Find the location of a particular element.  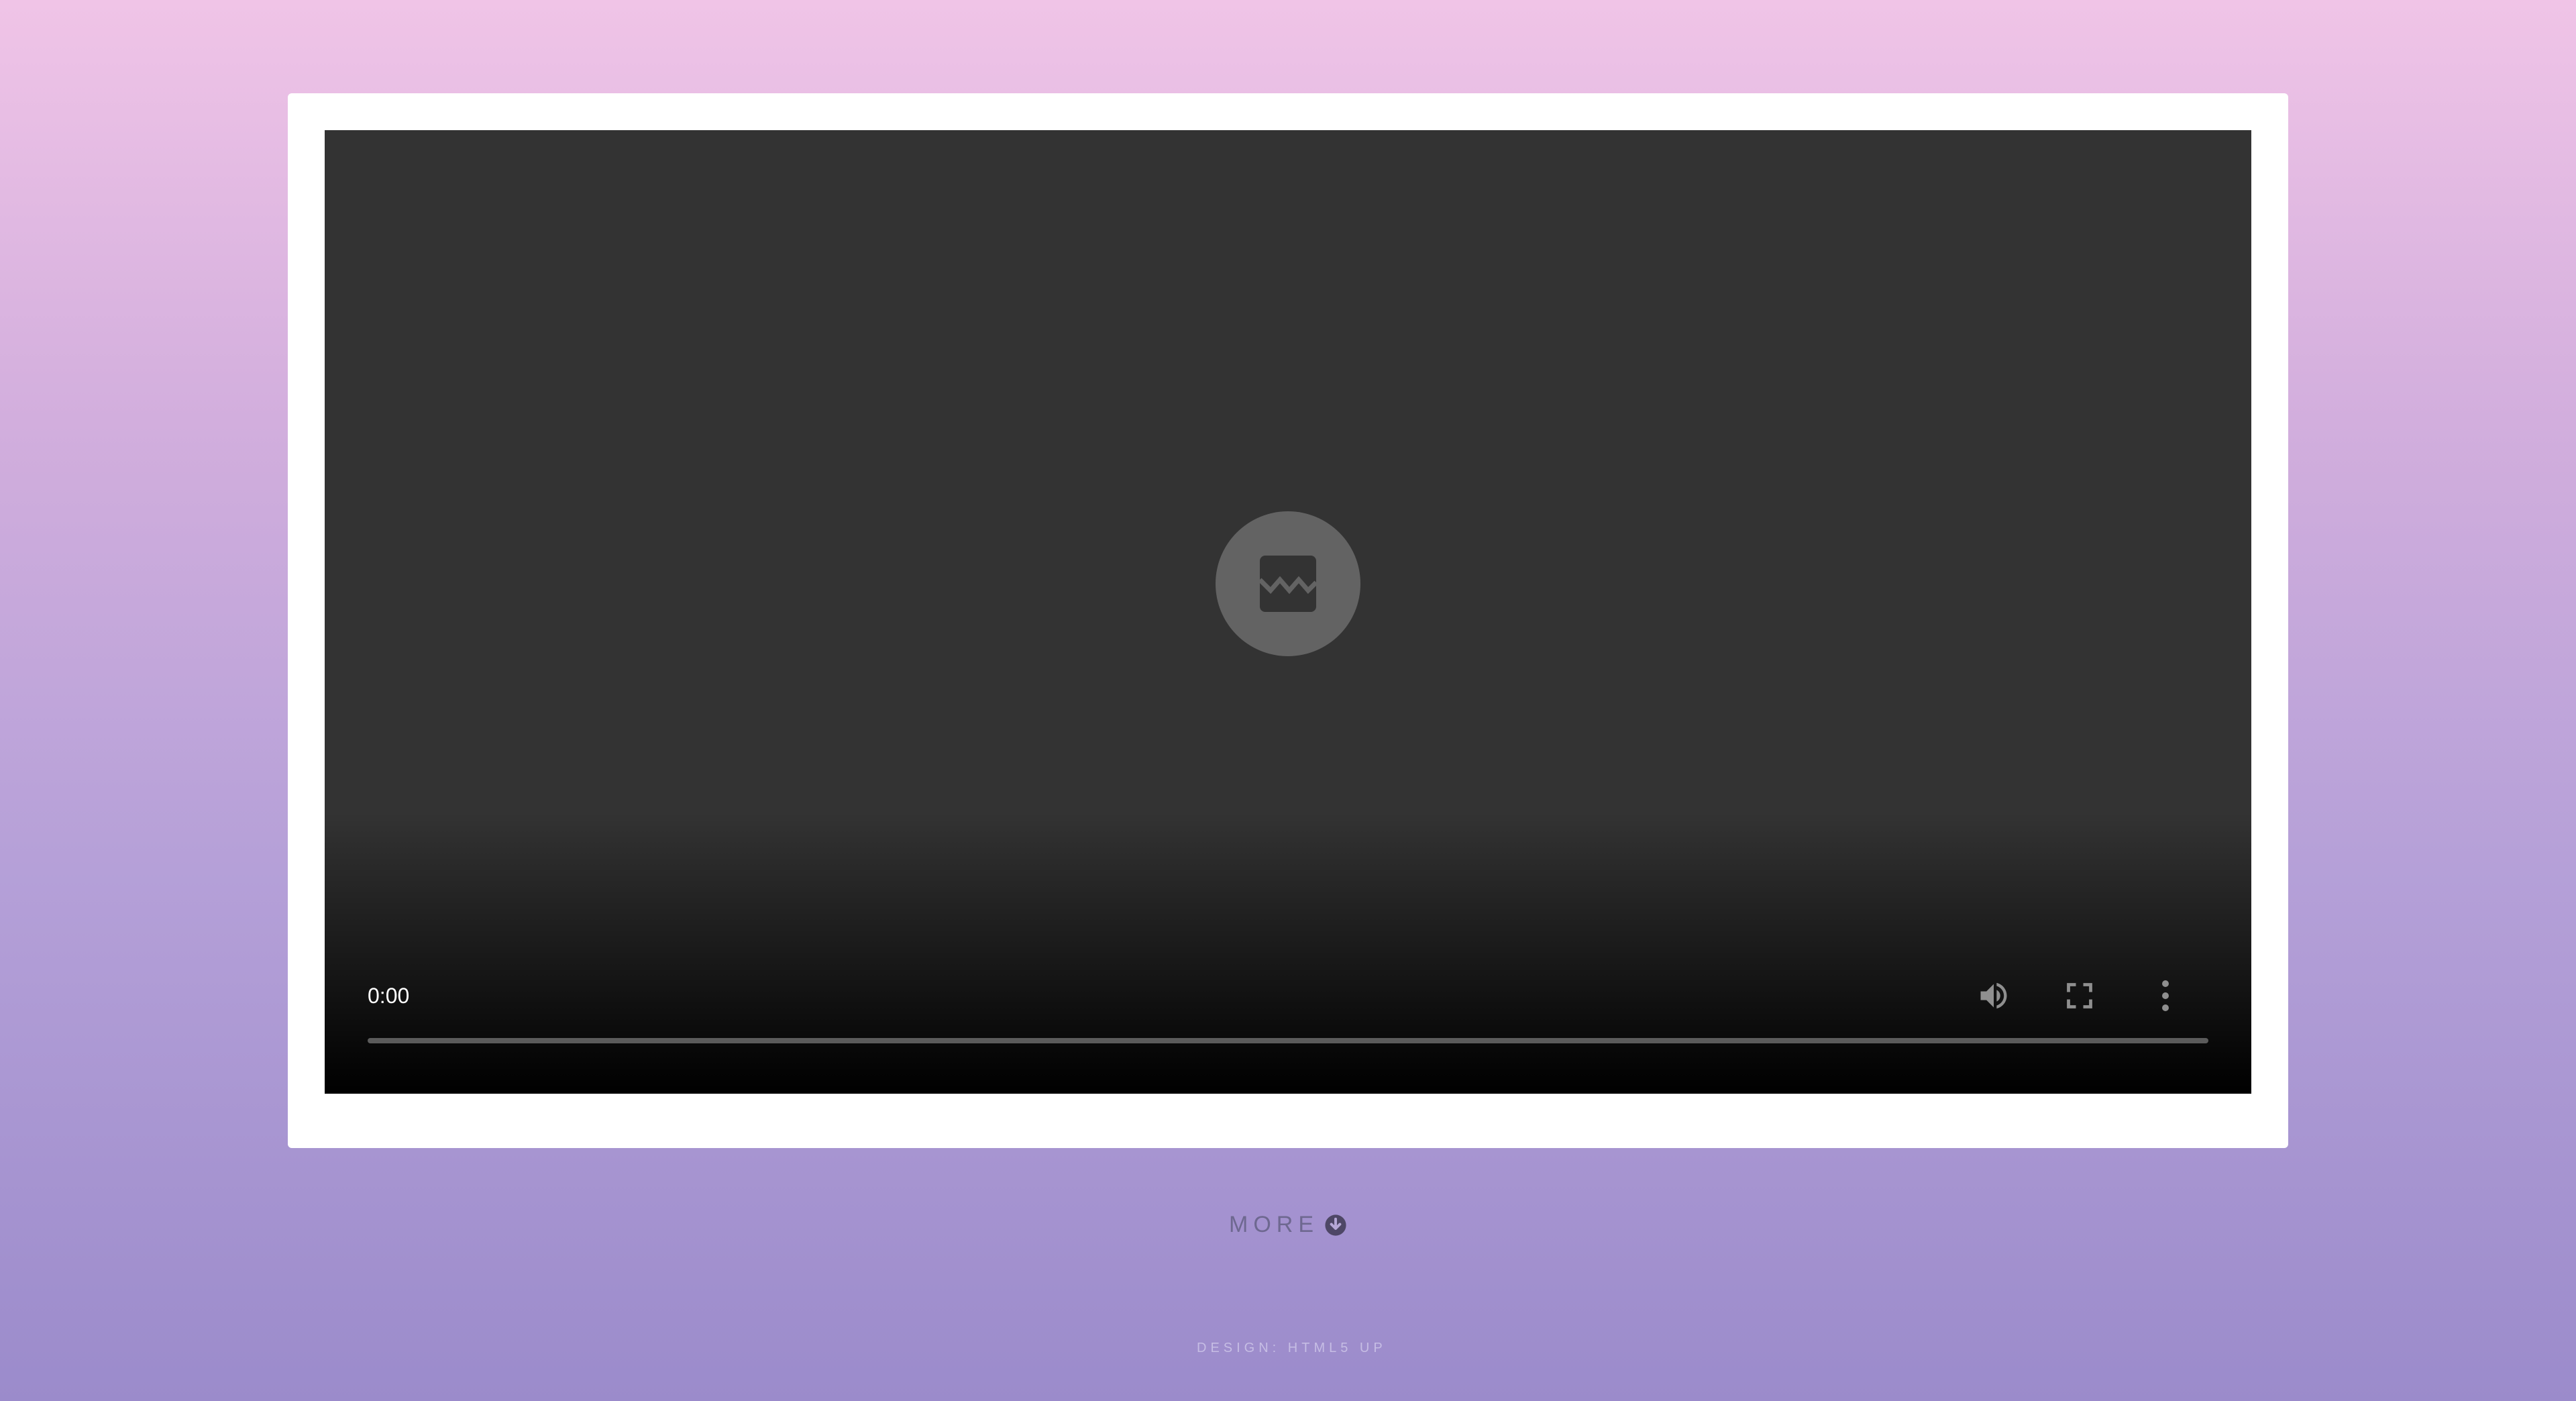

footer-credit: DESIGN: HTML5 UP is located at coordinates (1292, 1348).